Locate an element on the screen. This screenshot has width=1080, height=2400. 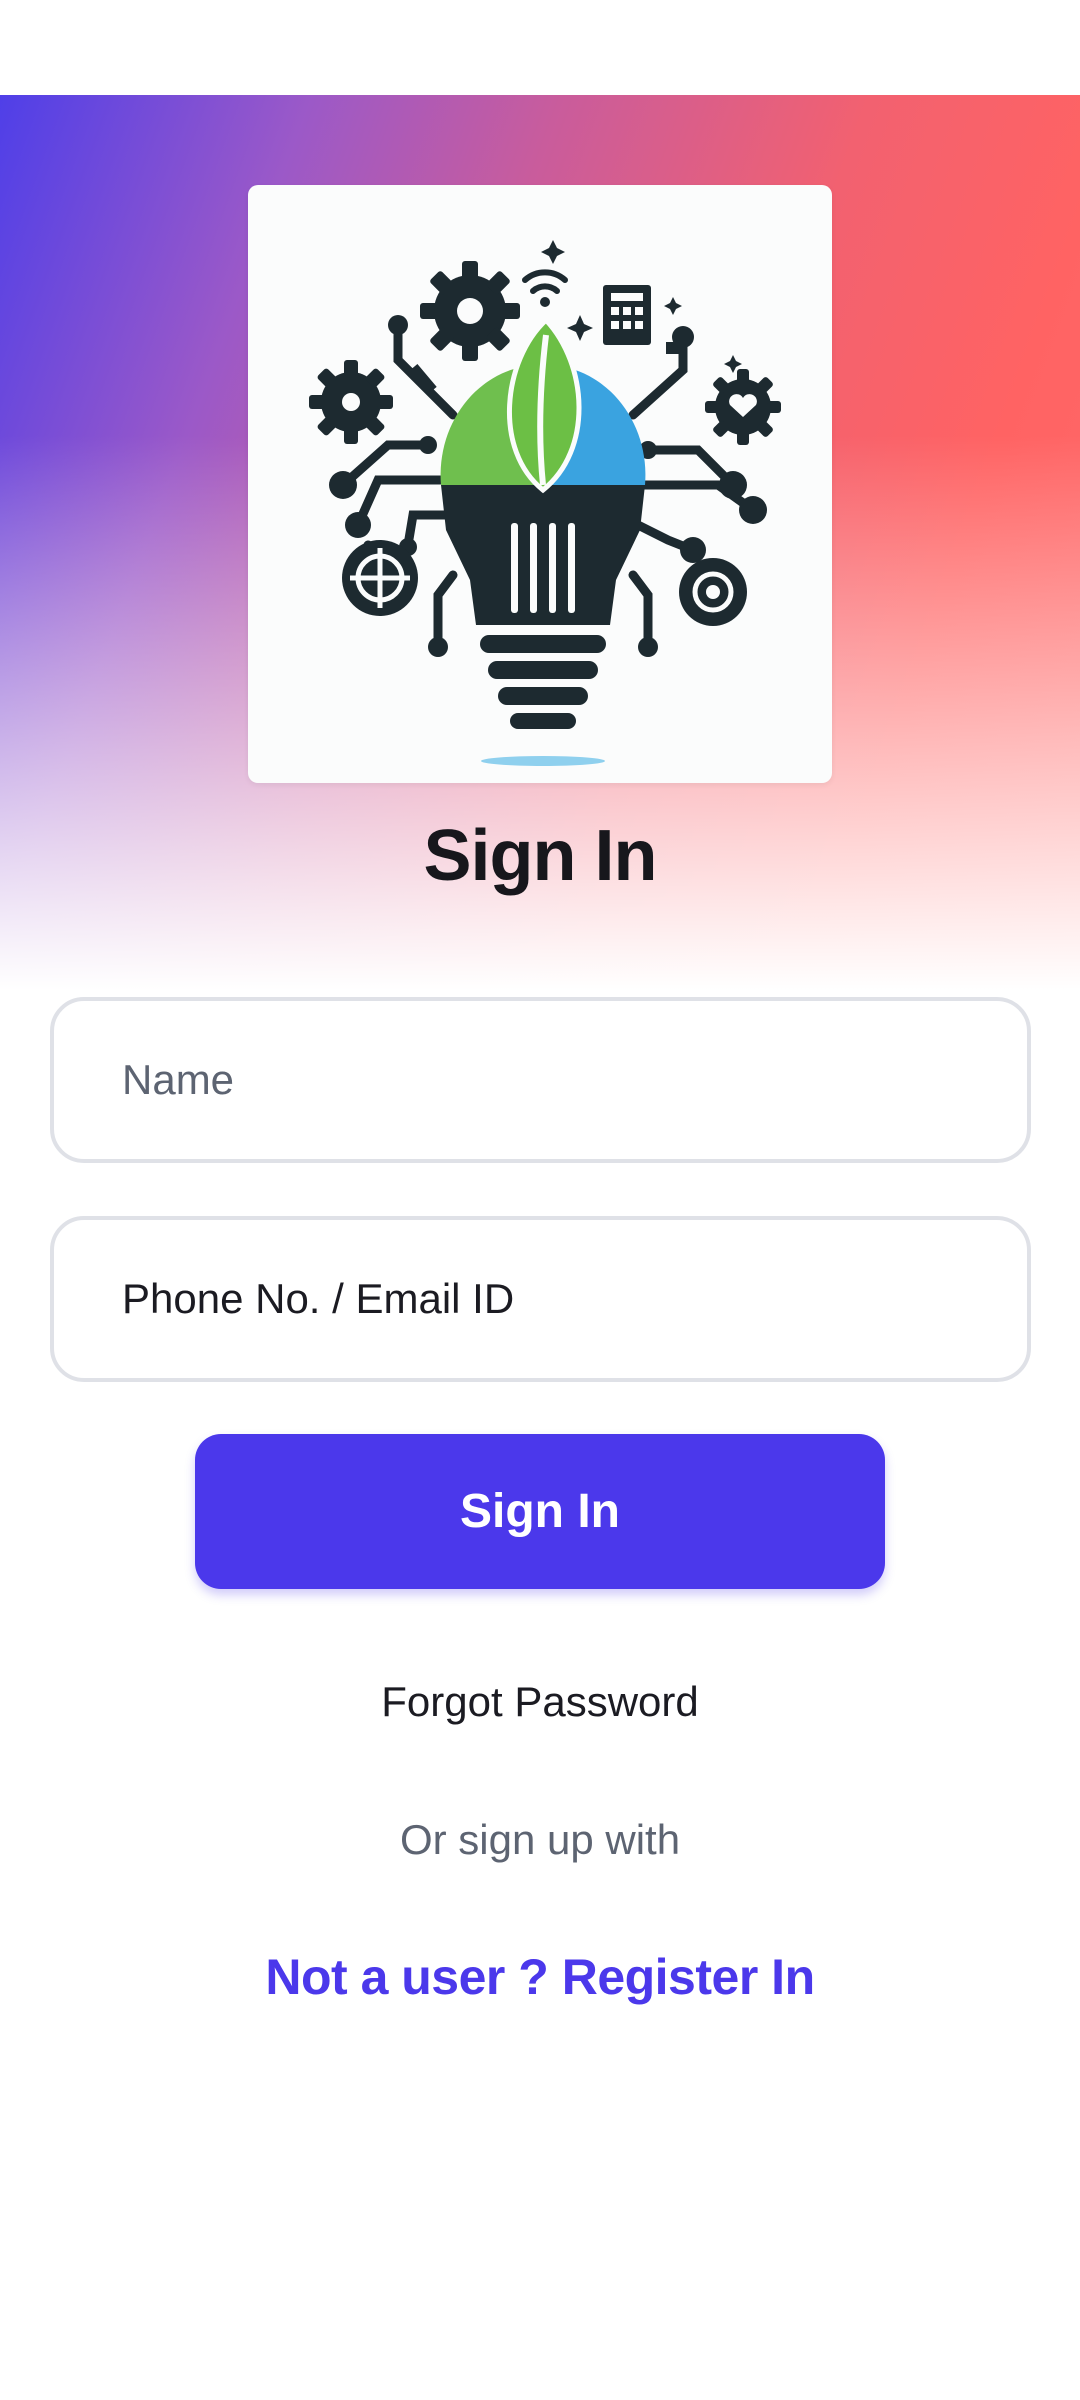
phone-email-input is located at coordinates (574, 1299).